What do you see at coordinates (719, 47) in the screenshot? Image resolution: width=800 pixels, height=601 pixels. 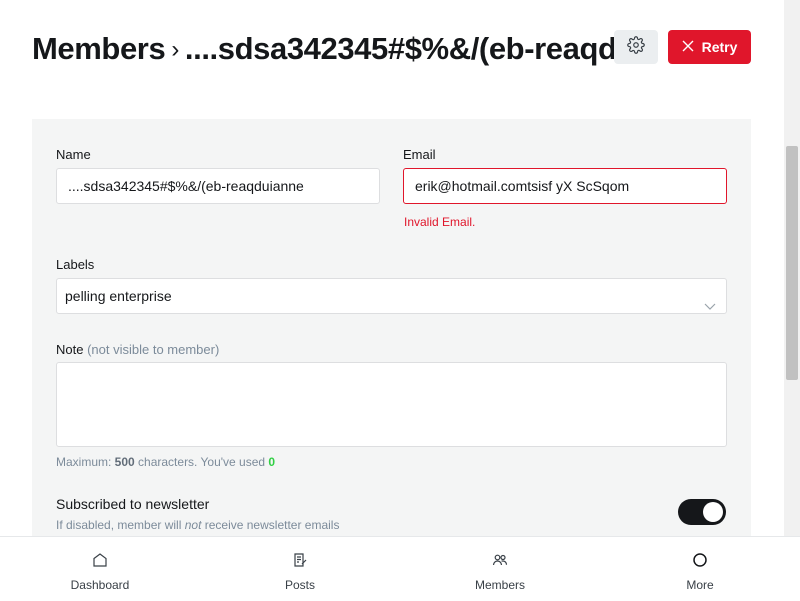 I see `retry-label: Retry` at bounding box center [719, 47].